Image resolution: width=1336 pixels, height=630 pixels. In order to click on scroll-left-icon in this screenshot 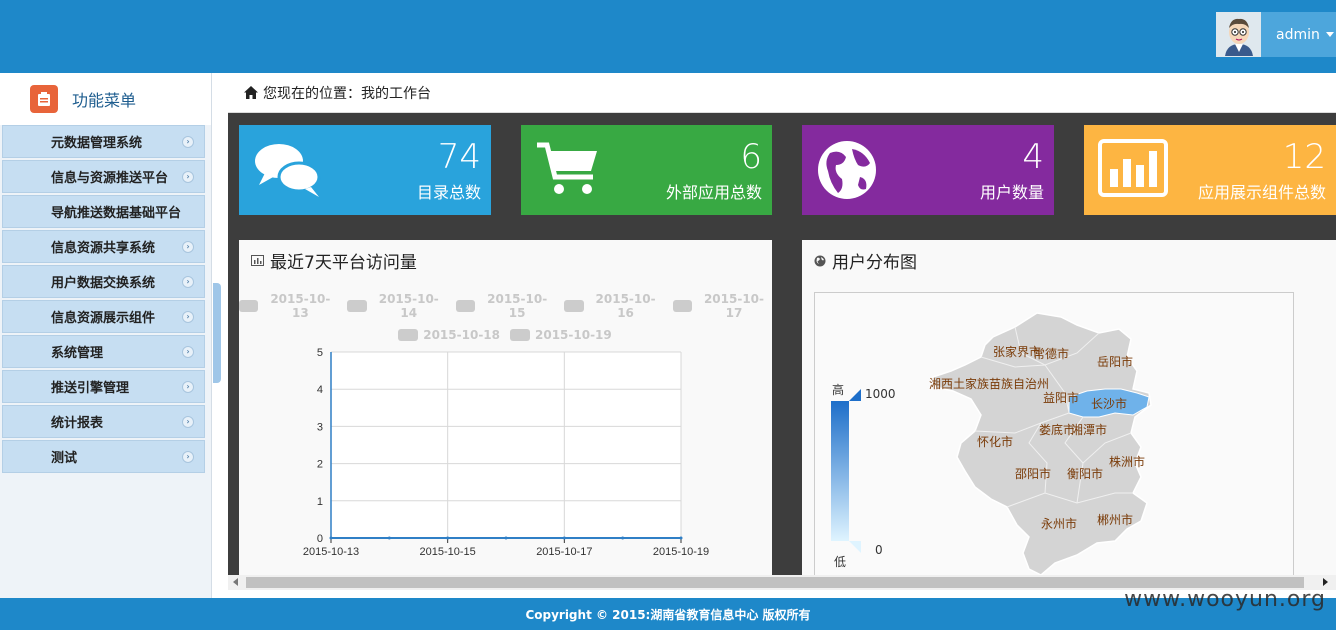, I will do `click(235, 582)`.